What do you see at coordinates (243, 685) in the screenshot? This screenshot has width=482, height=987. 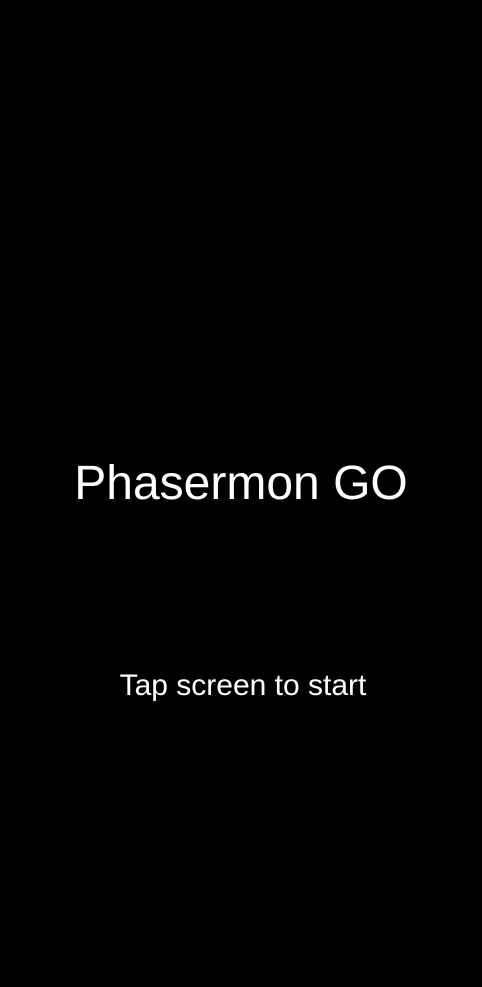 I see `tap-to-start-prompt: Tap screen to start` at bounding box center [243, 685].